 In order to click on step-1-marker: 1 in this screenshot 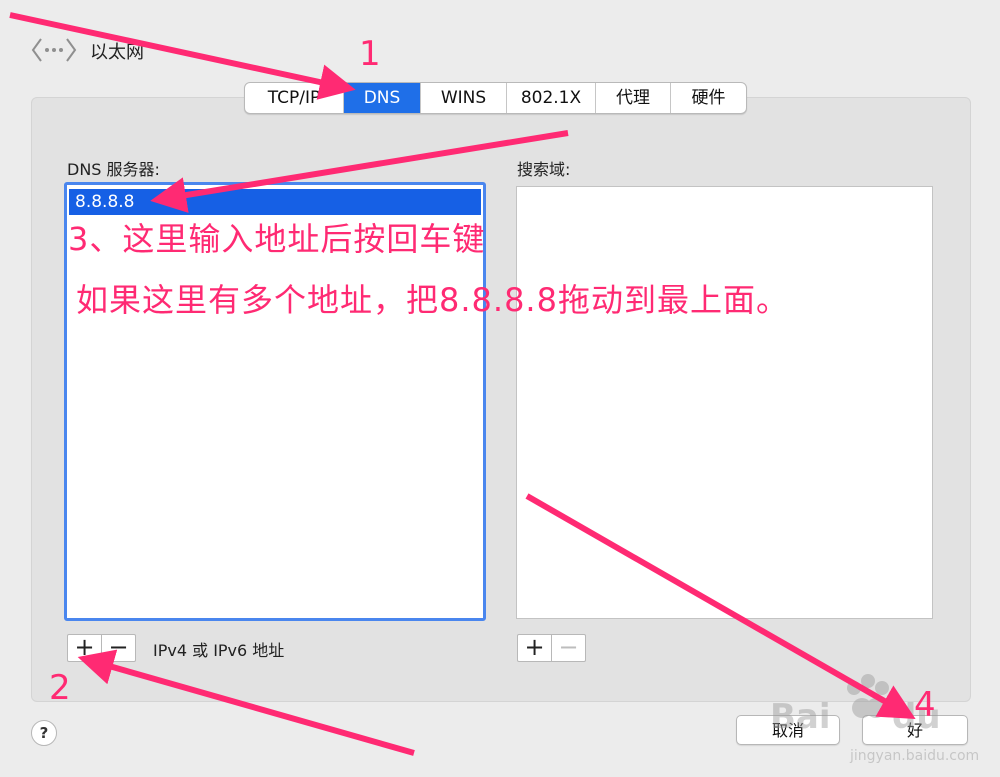, I will do `click(370, 54)`.